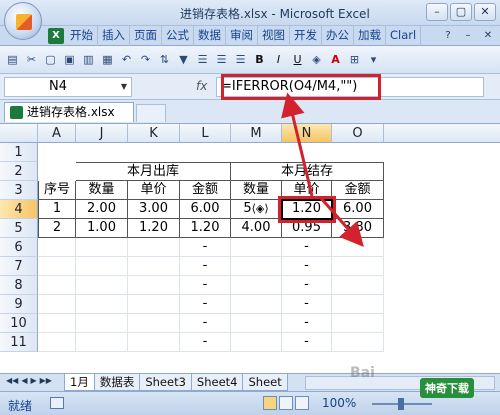 The width and height of the screenshot is (500, 415). I want to click on font-color-icon: A, so click(335, 60).